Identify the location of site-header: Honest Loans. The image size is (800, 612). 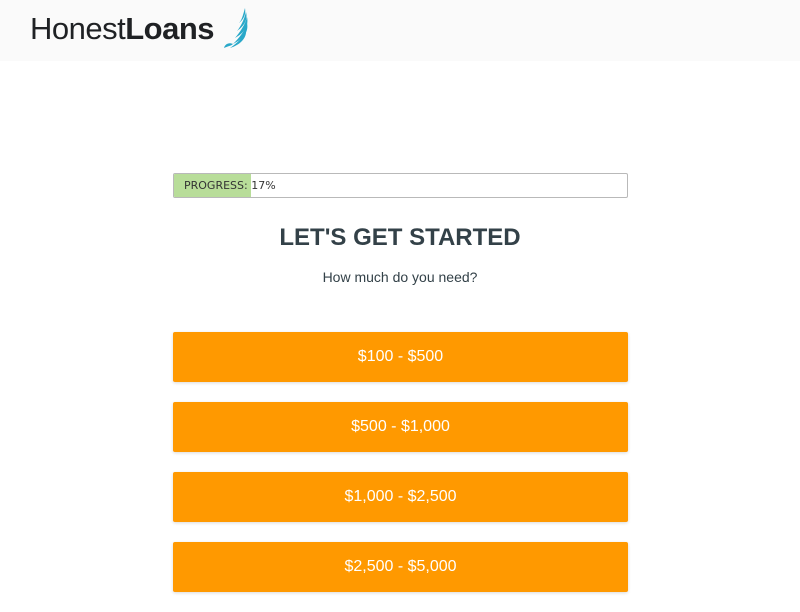
(400, 30).